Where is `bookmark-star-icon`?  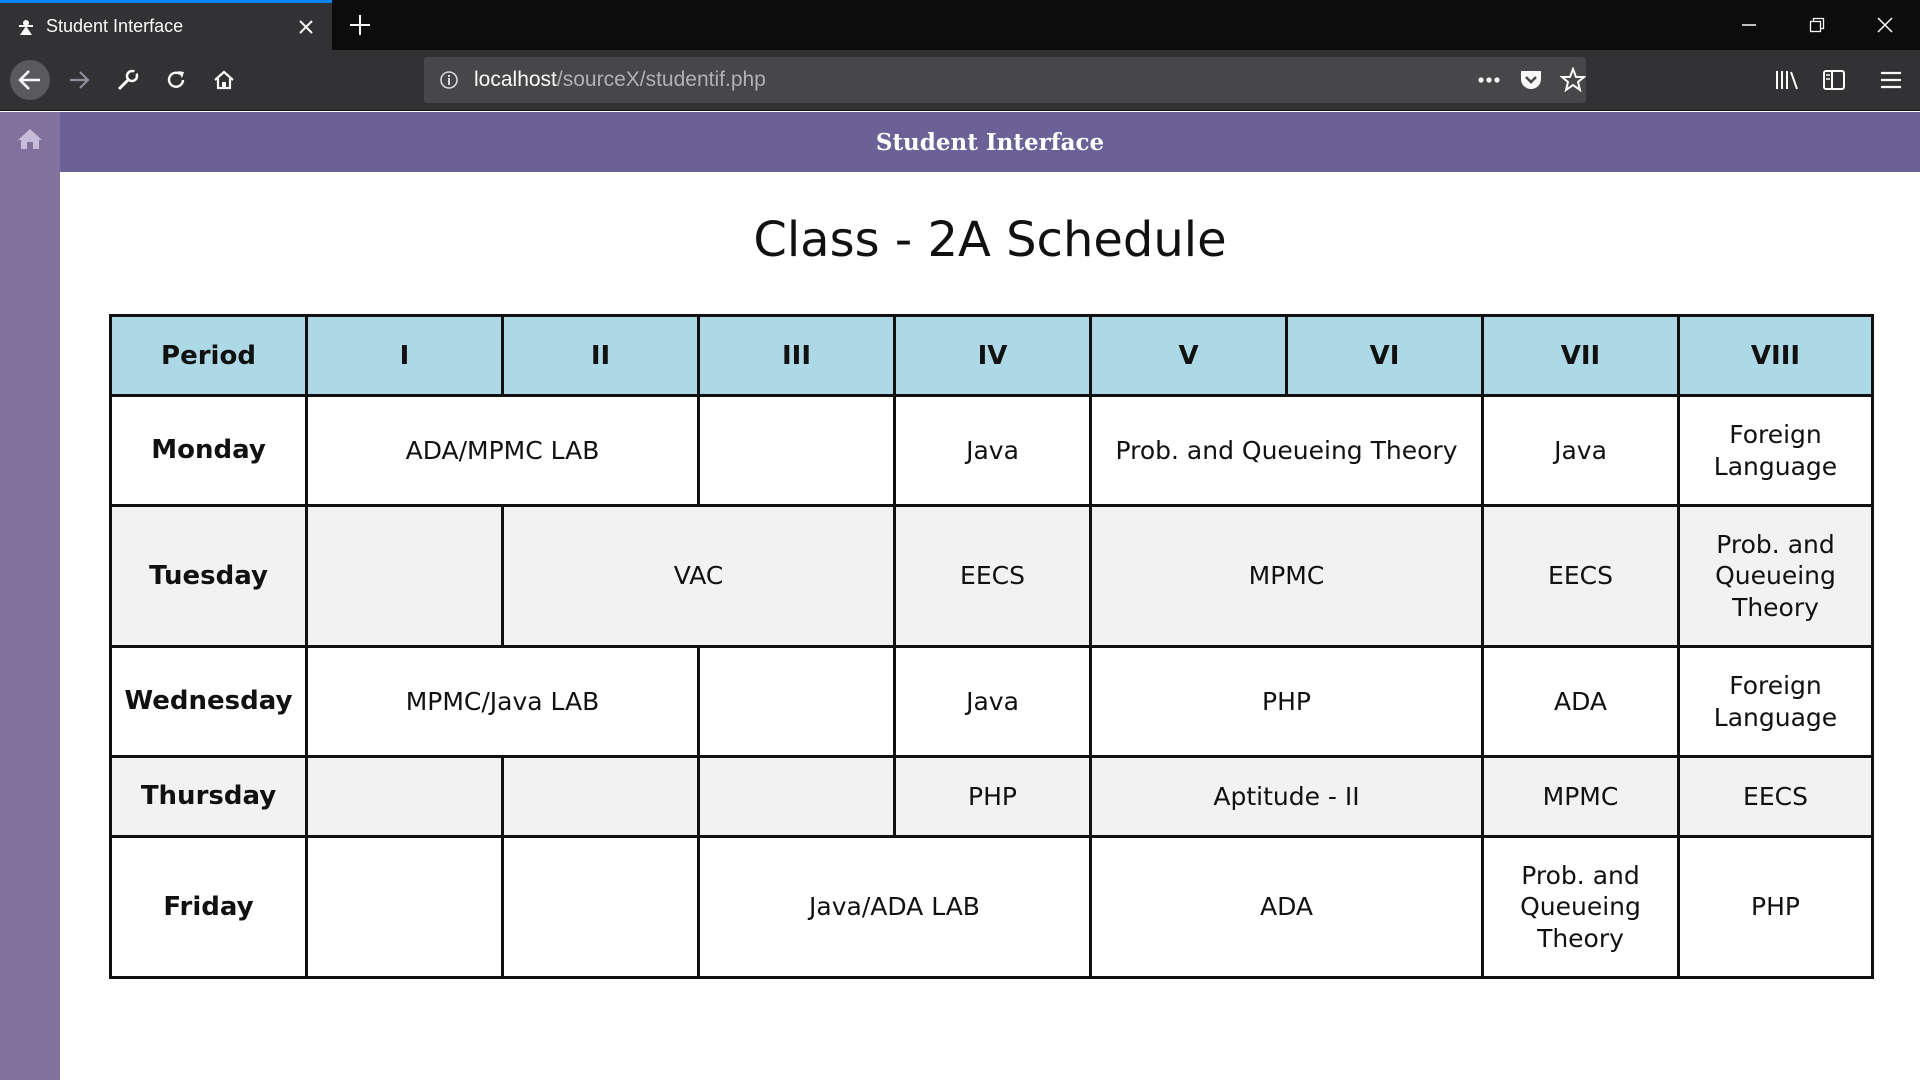 bookmark-star-icon is located at coordinates (1573, 80).